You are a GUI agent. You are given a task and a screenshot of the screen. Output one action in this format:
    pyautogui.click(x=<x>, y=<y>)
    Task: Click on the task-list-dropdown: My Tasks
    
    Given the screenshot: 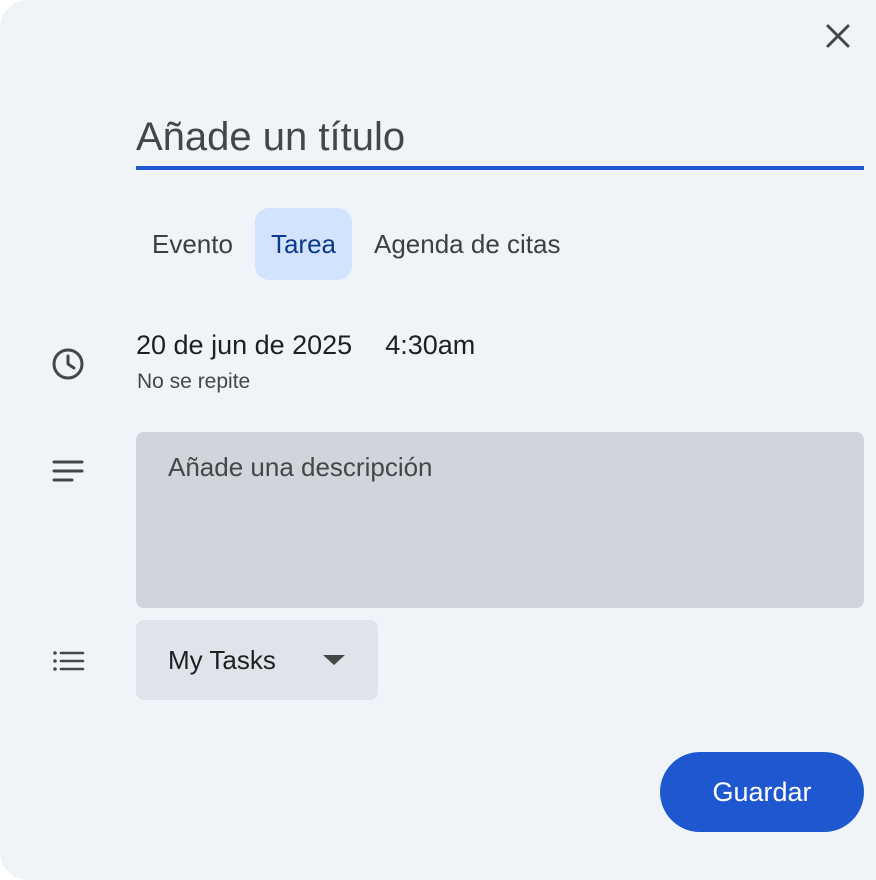 What is the action you would take?
    pyautogui.click(x=257, y=660)
    